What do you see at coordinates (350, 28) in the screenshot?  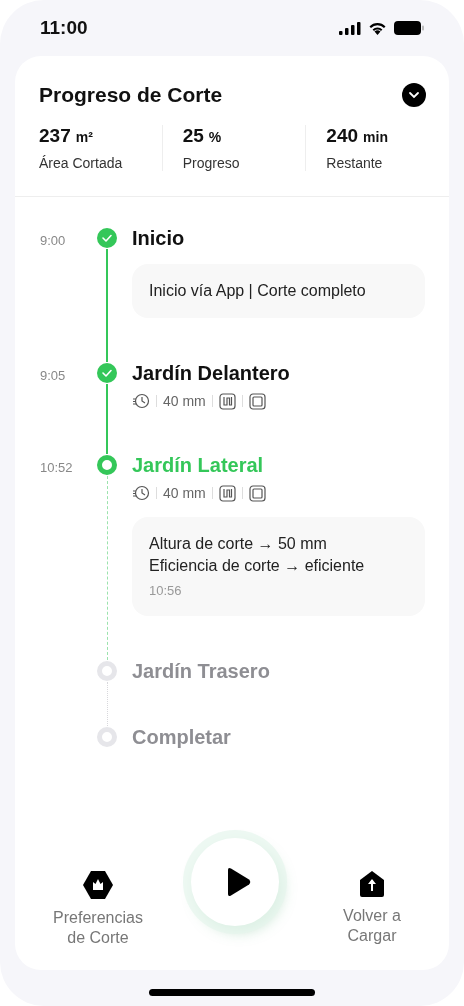 I see `signal-icon` at bounding box center [350, 28].